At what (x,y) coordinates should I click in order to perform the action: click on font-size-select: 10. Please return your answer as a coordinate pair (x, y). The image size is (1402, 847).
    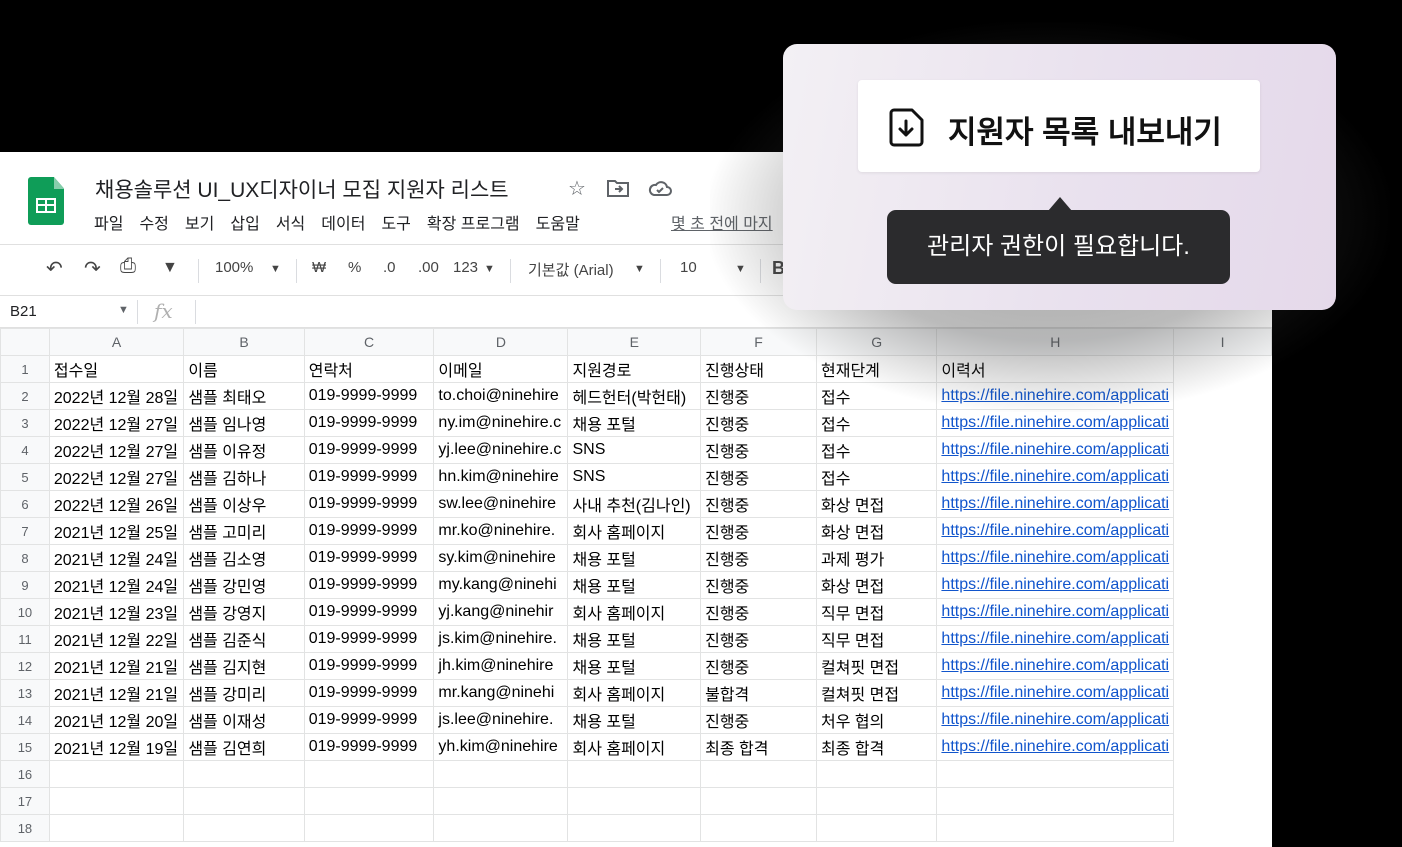
    Looking at the image, I should click on (688, 267).